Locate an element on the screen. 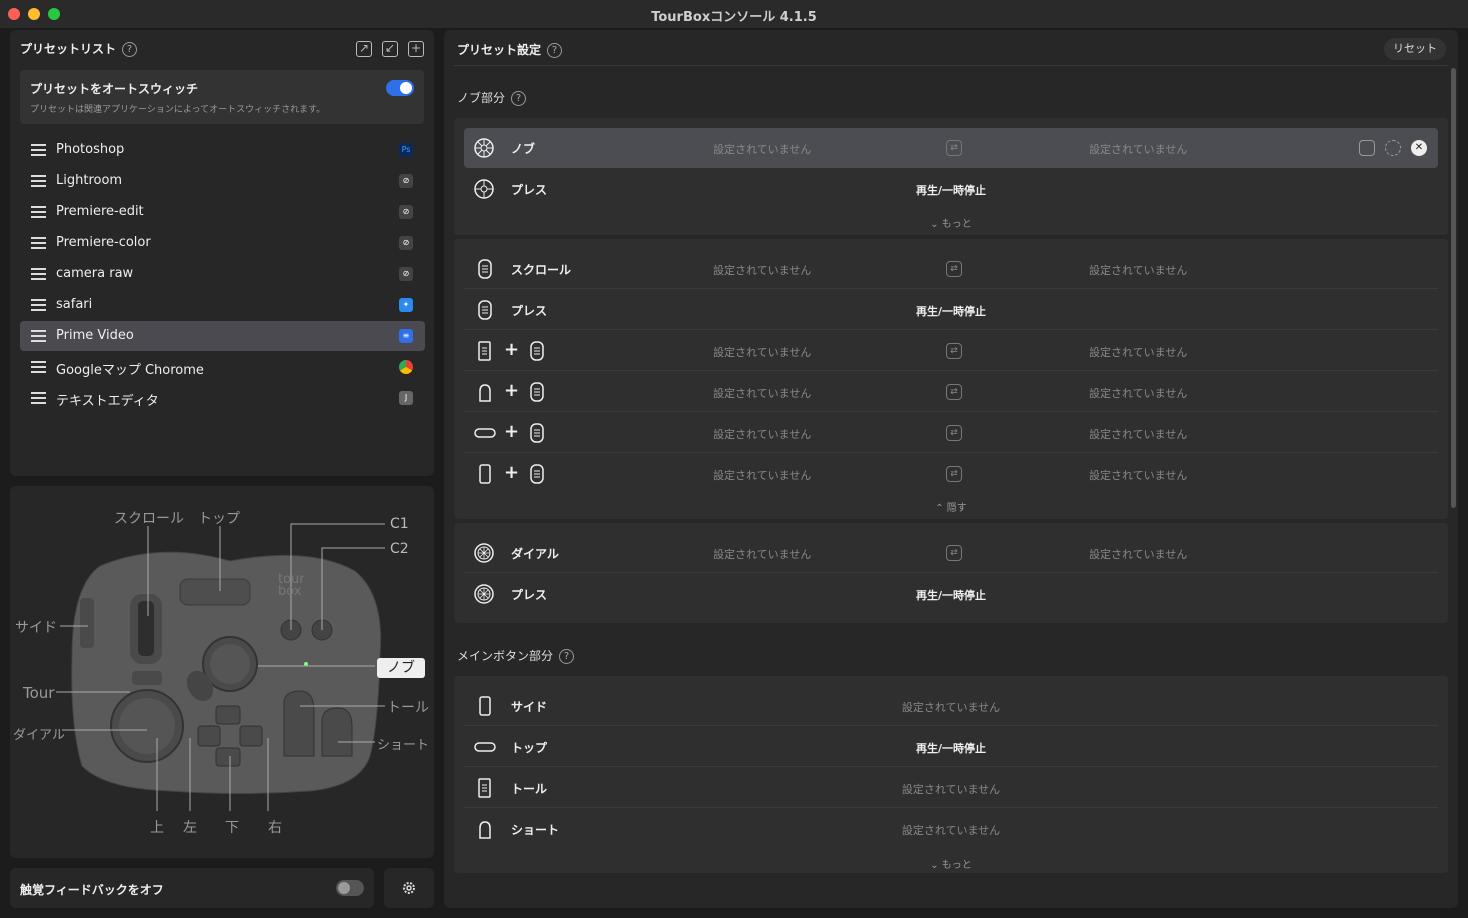  right-label: 右 is located at coordinates (275, 828).